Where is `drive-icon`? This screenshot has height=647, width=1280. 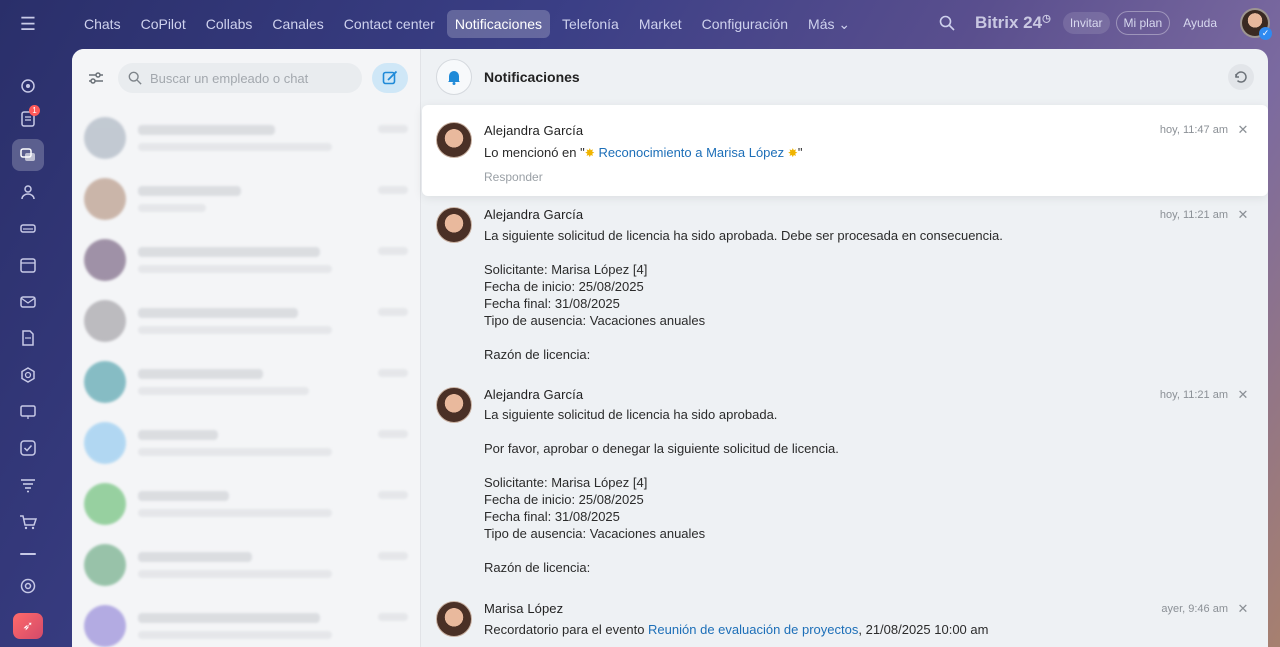
drive-icon is located at coordinates (28, 228).